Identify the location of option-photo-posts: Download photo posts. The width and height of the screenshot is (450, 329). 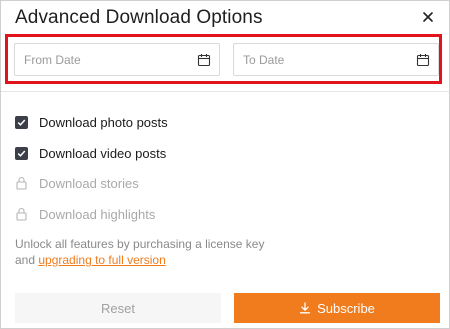
(165, 122).